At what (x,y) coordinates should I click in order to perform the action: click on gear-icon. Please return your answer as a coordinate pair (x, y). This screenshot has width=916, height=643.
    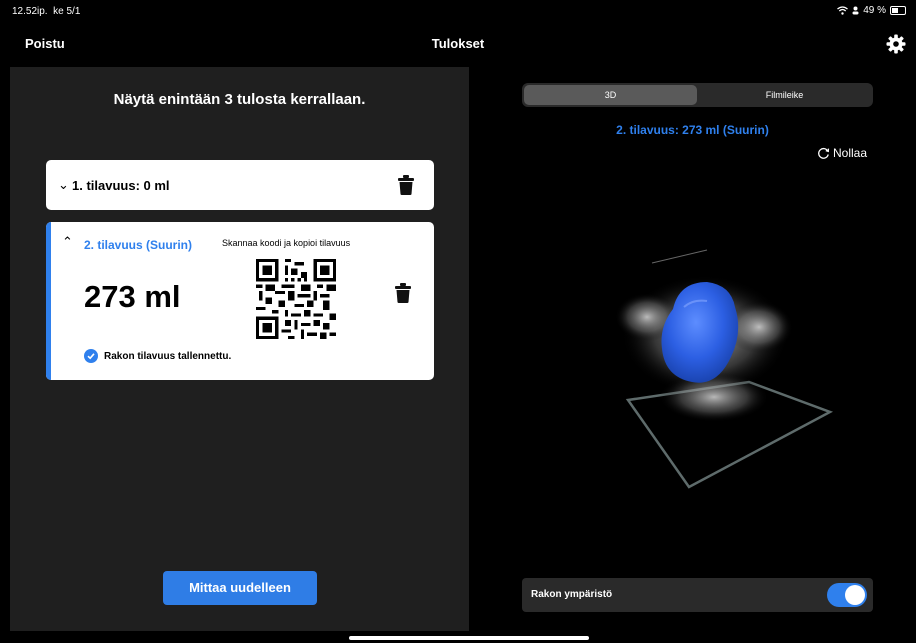
    Looking at the image, I should click on (896, 44).